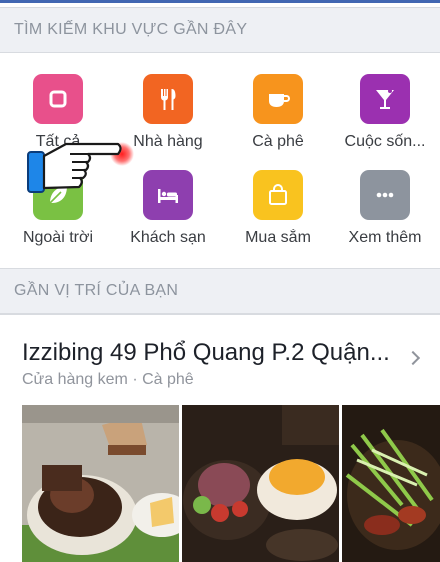 The width and height of the screenshot is (440, 562). I want to click on coffee-cup-icon, so click(278, 99).